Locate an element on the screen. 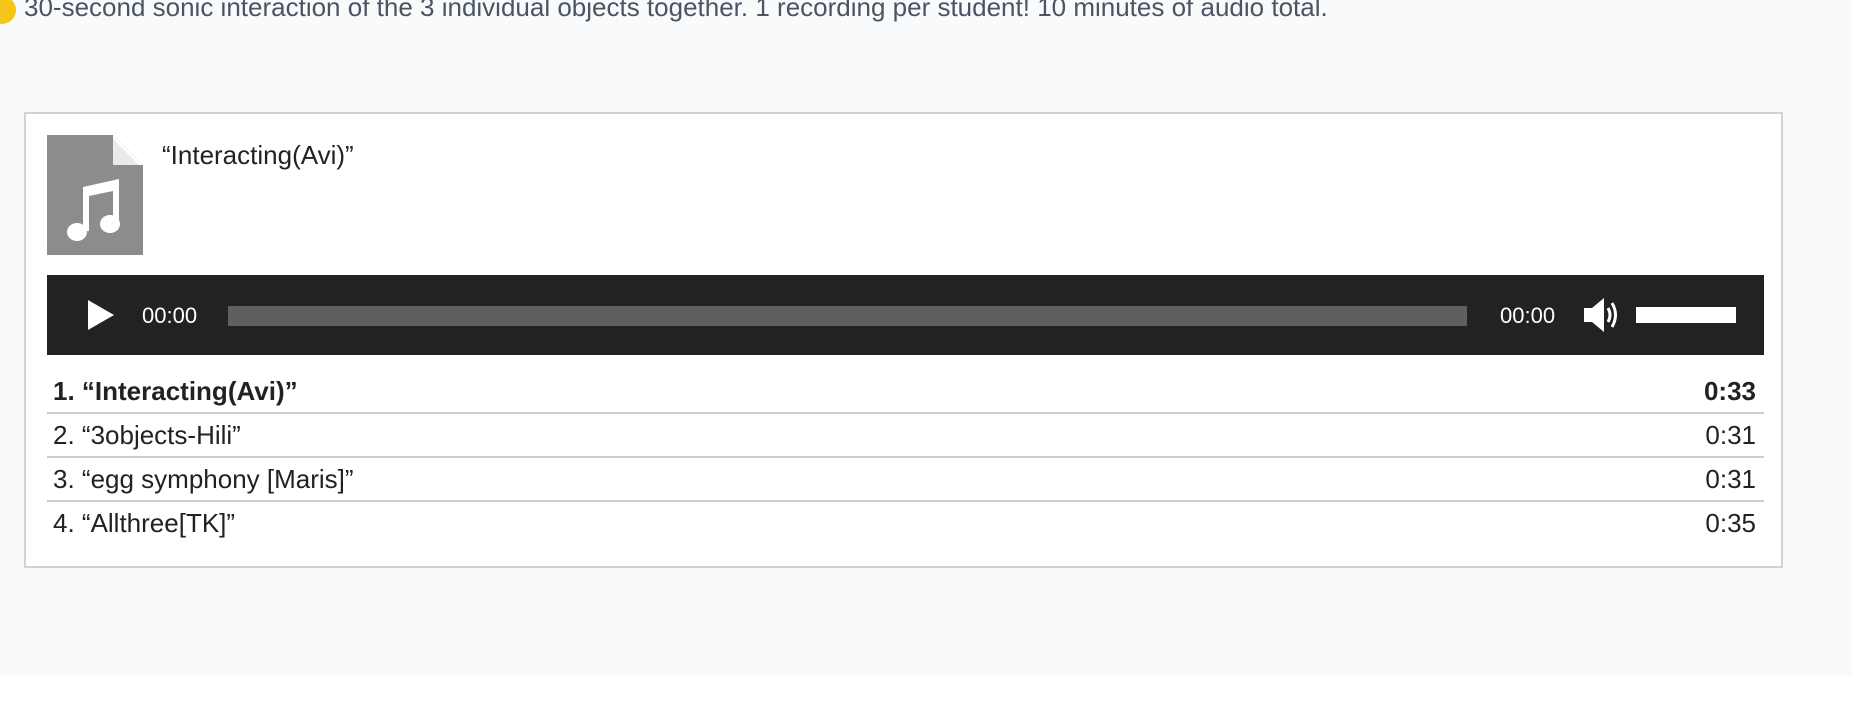 The width and height of the screenshot is (1852, 718). speaker-volume-icon is located at coordinates (1602, 315).